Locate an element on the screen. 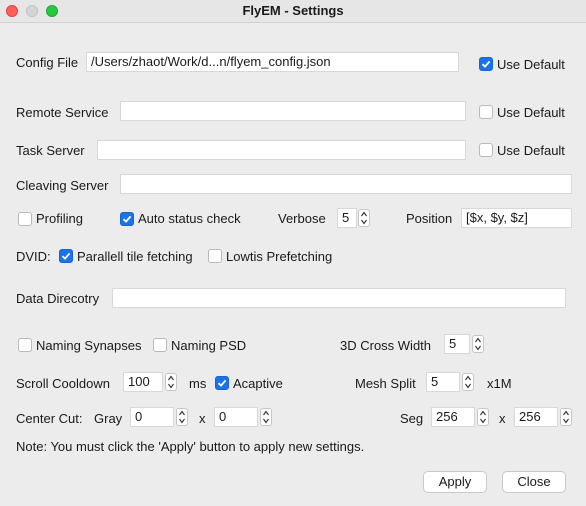  mesh-split-unit: x1M is located at coordinates (499, 383).